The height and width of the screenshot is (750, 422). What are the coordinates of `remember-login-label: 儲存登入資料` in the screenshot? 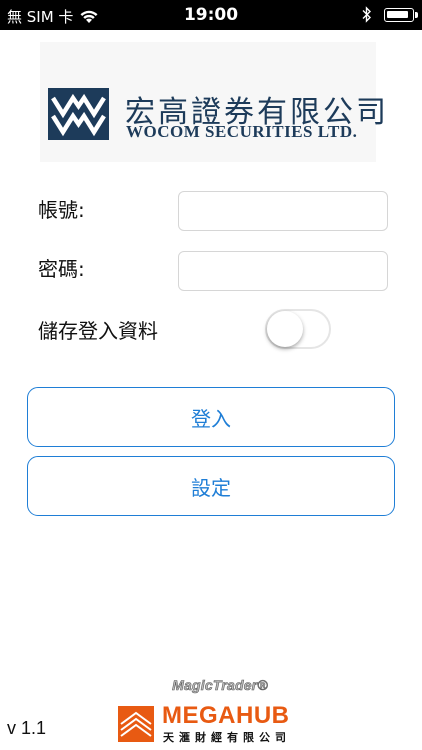 It's located at (98, 331).